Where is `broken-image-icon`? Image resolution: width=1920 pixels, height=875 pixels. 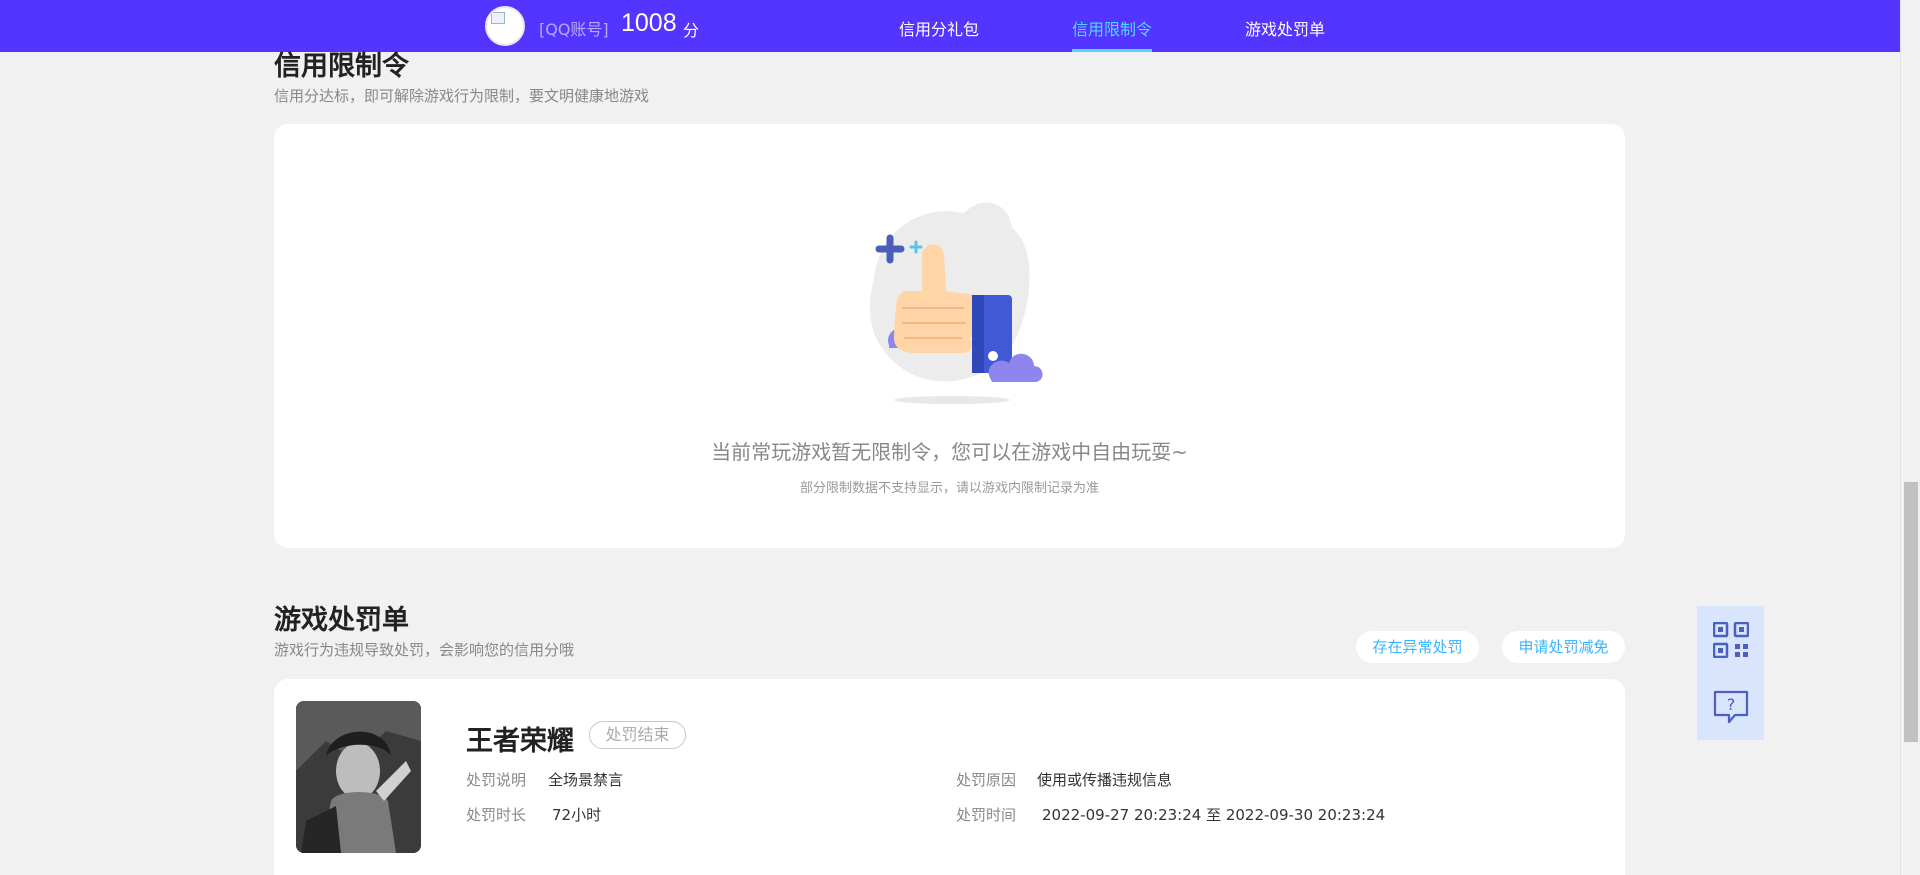 broken-image-icon is located at coordinates (498, 18).